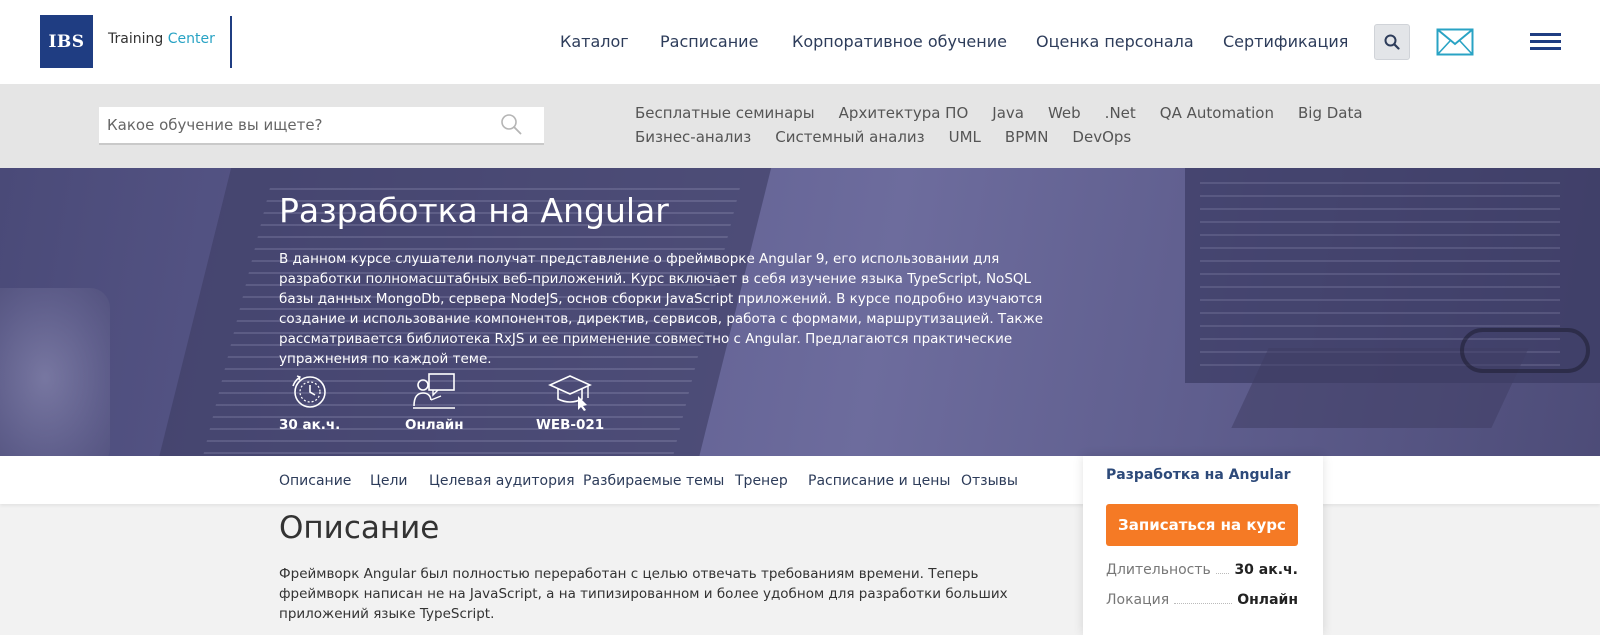 The image size is (1600, 635). Describe the element at coordinates (502, 481) in the screenshot. I see `subnav-target-audience: Целевая аудитория` at that location.